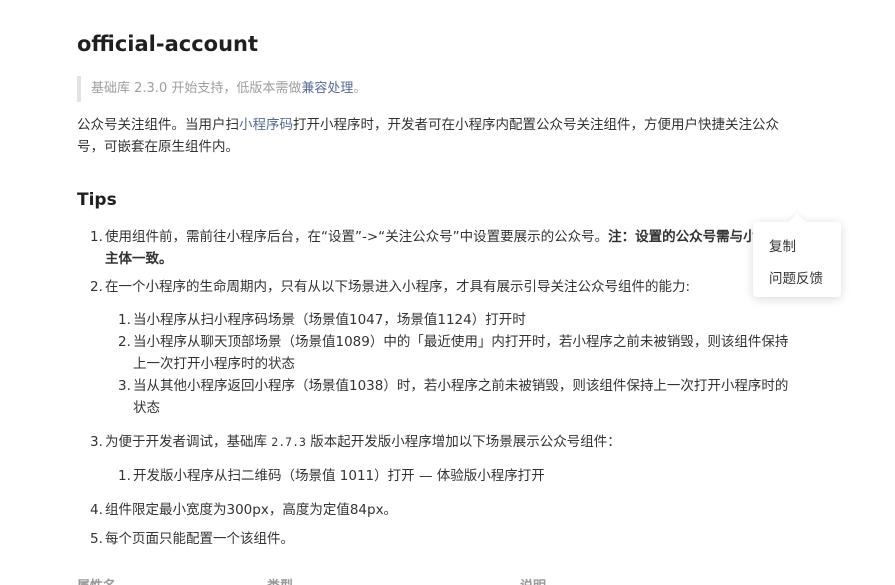 Image resolution: width=895 pixels, height=585 pixels. I want to click on sub-number: 3., so click(124, 386).